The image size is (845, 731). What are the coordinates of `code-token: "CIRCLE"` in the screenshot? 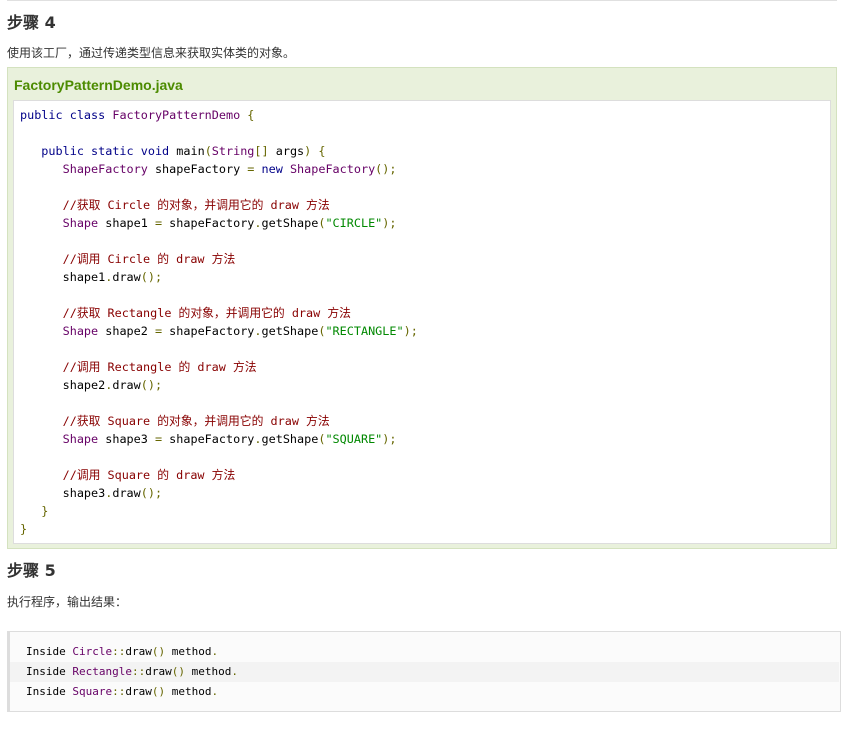 It's located at (354, 223).